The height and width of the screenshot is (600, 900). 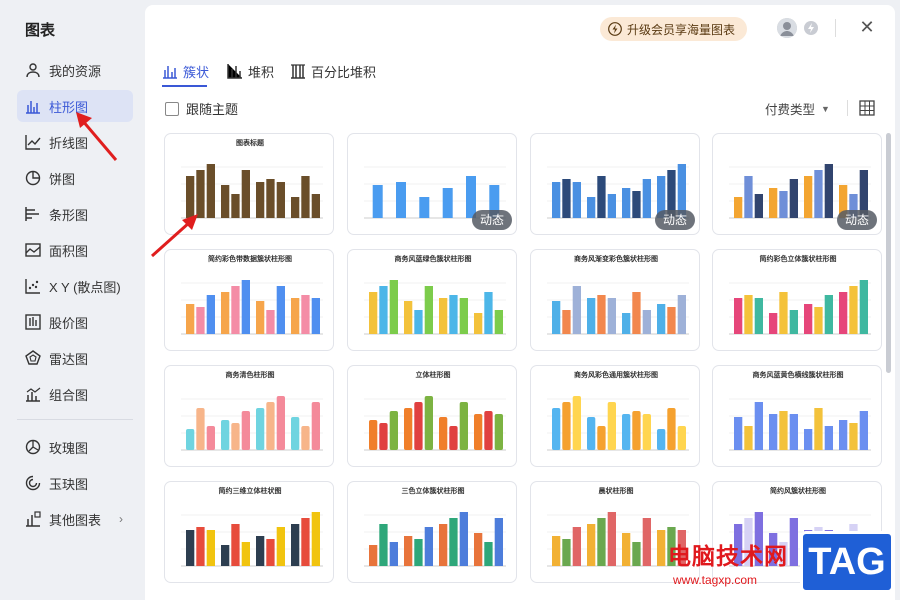 What do you see at coordinates (75, 483) in the screenshot?
I see `sidebar-item-ring-chart: 玉玦图` at bounding box center [75, 483].